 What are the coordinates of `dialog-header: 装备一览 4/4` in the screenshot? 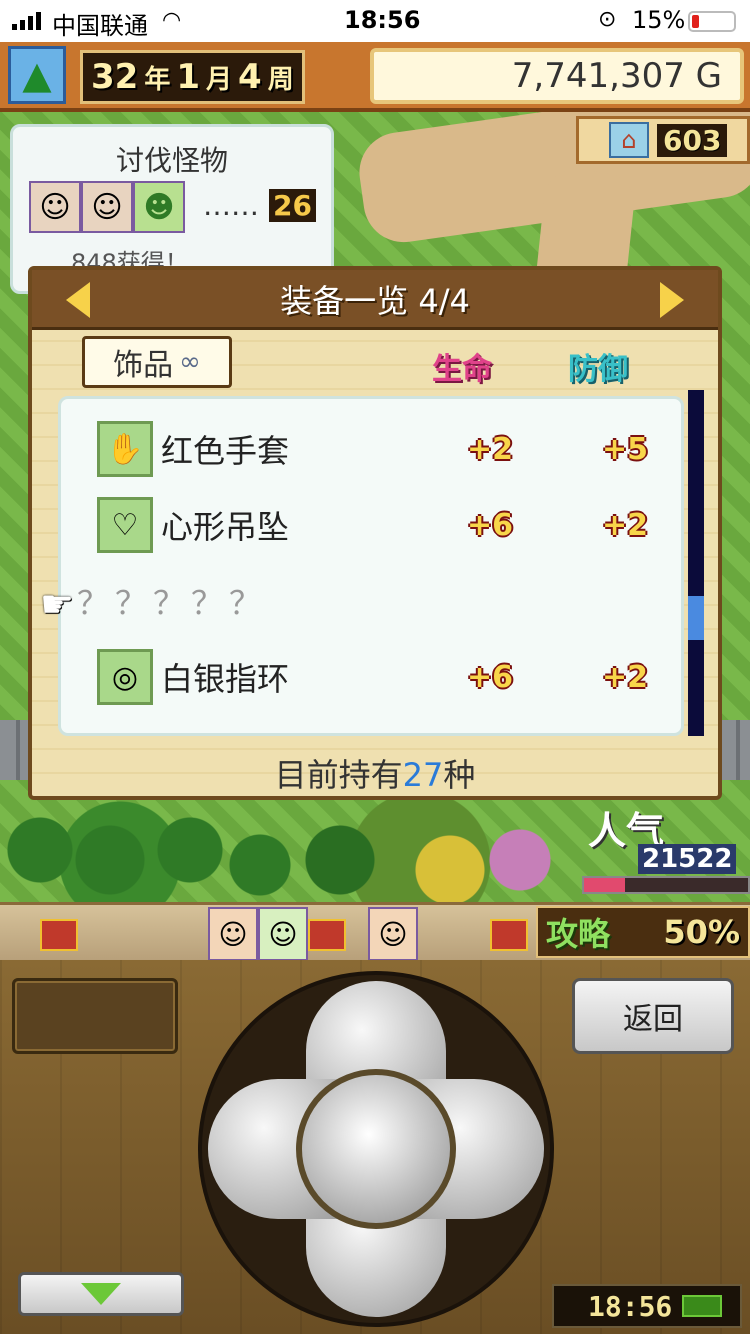 It's located at (375, 300).